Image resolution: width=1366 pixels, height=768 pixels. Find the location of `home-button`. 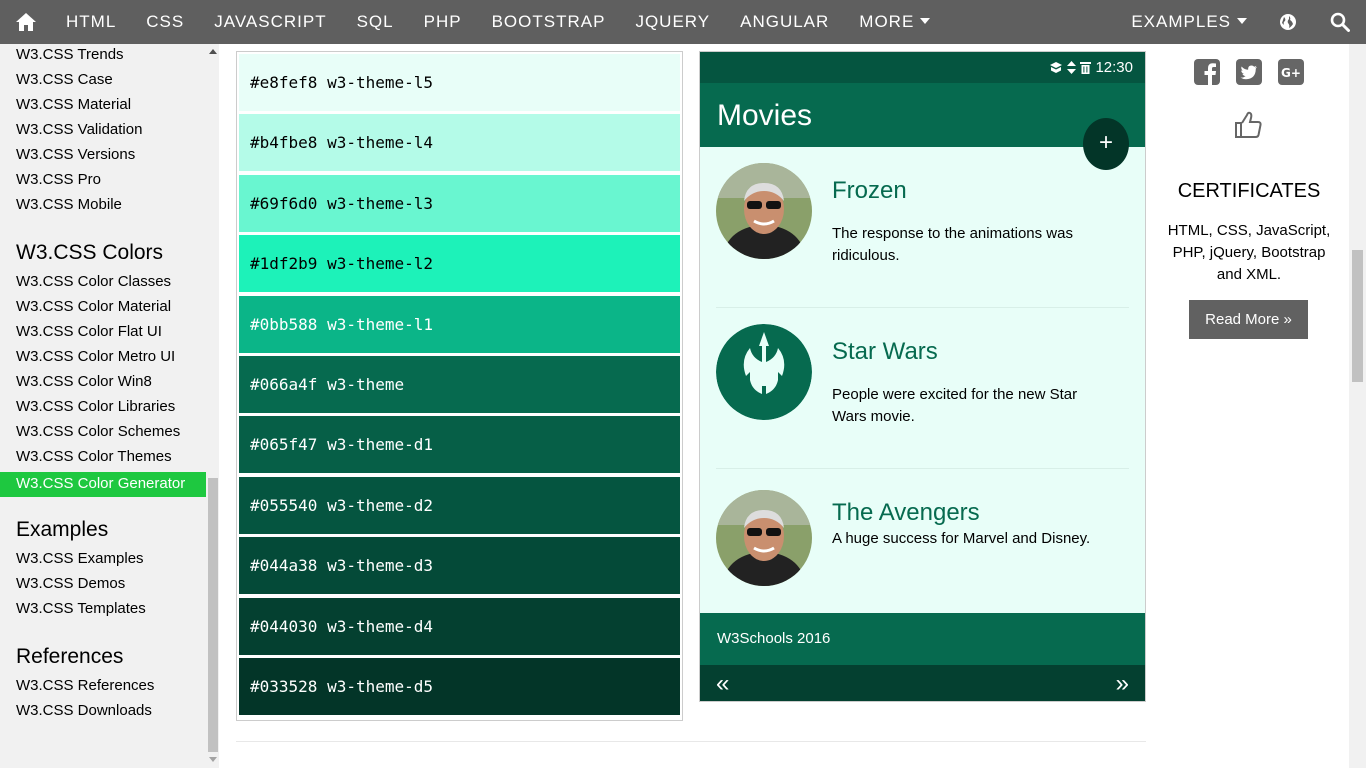

home-button is located at coordinates (25, 22).